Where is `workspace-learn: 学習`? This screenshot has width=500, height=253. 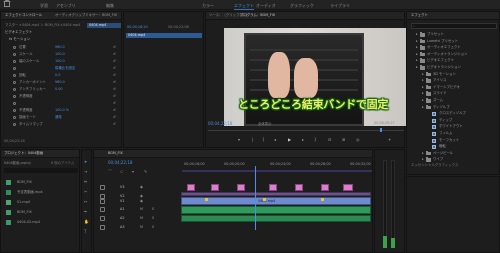
workspace-learn: 学習 is located at coordinates (44, 6).